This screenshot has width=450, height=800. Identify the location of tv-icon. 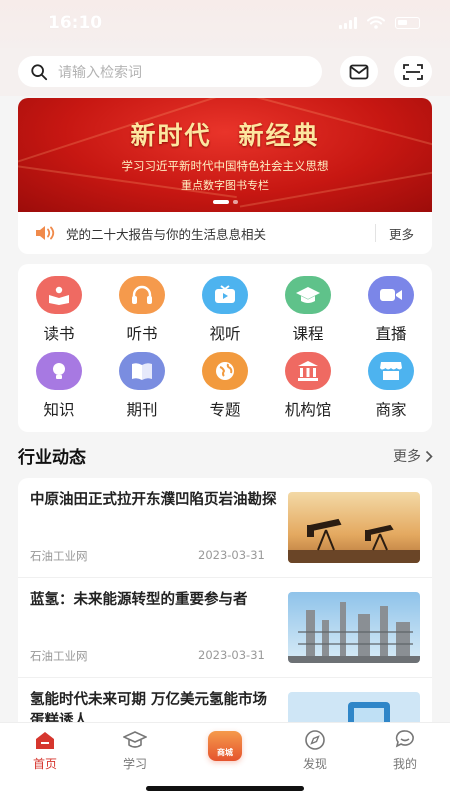
(225, 295).